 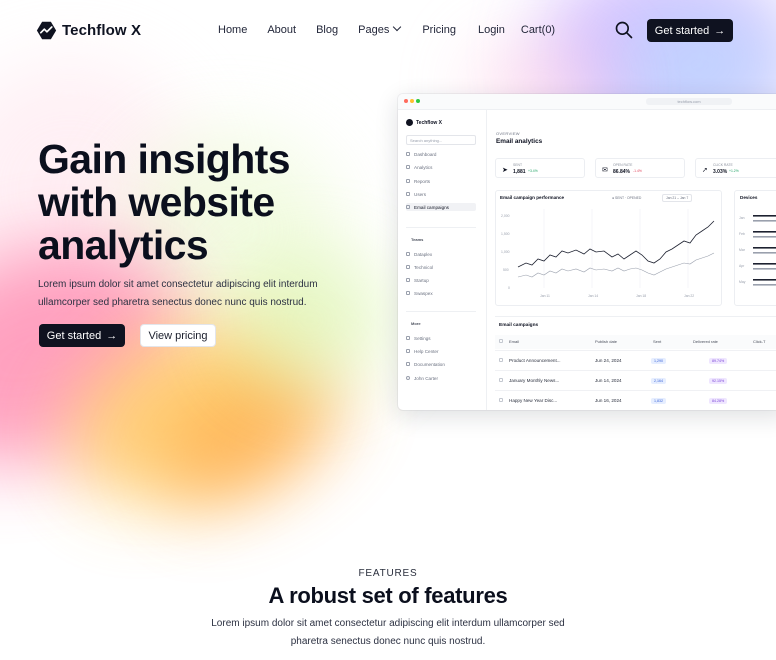 What do you see at coordinates (505, 252) in the screenshot?
I see `y-tick-label: 1,000` at bounding box center [505, 252].